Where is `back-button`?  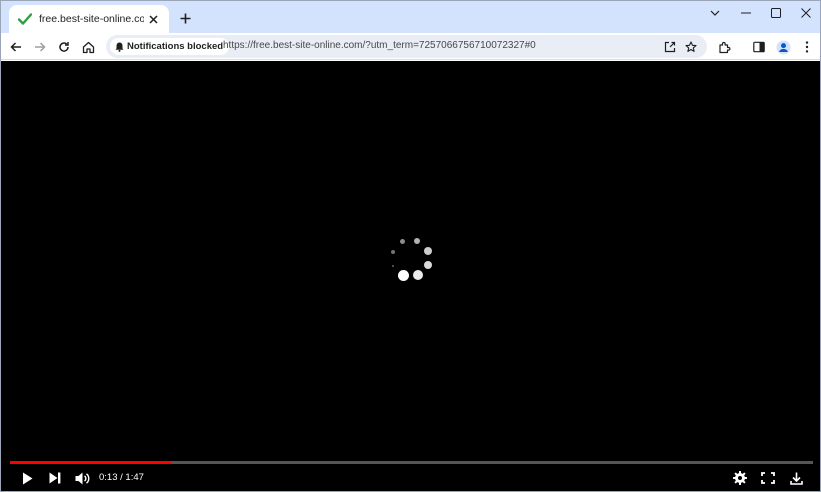
back-button is located at coordinates (16, 47).